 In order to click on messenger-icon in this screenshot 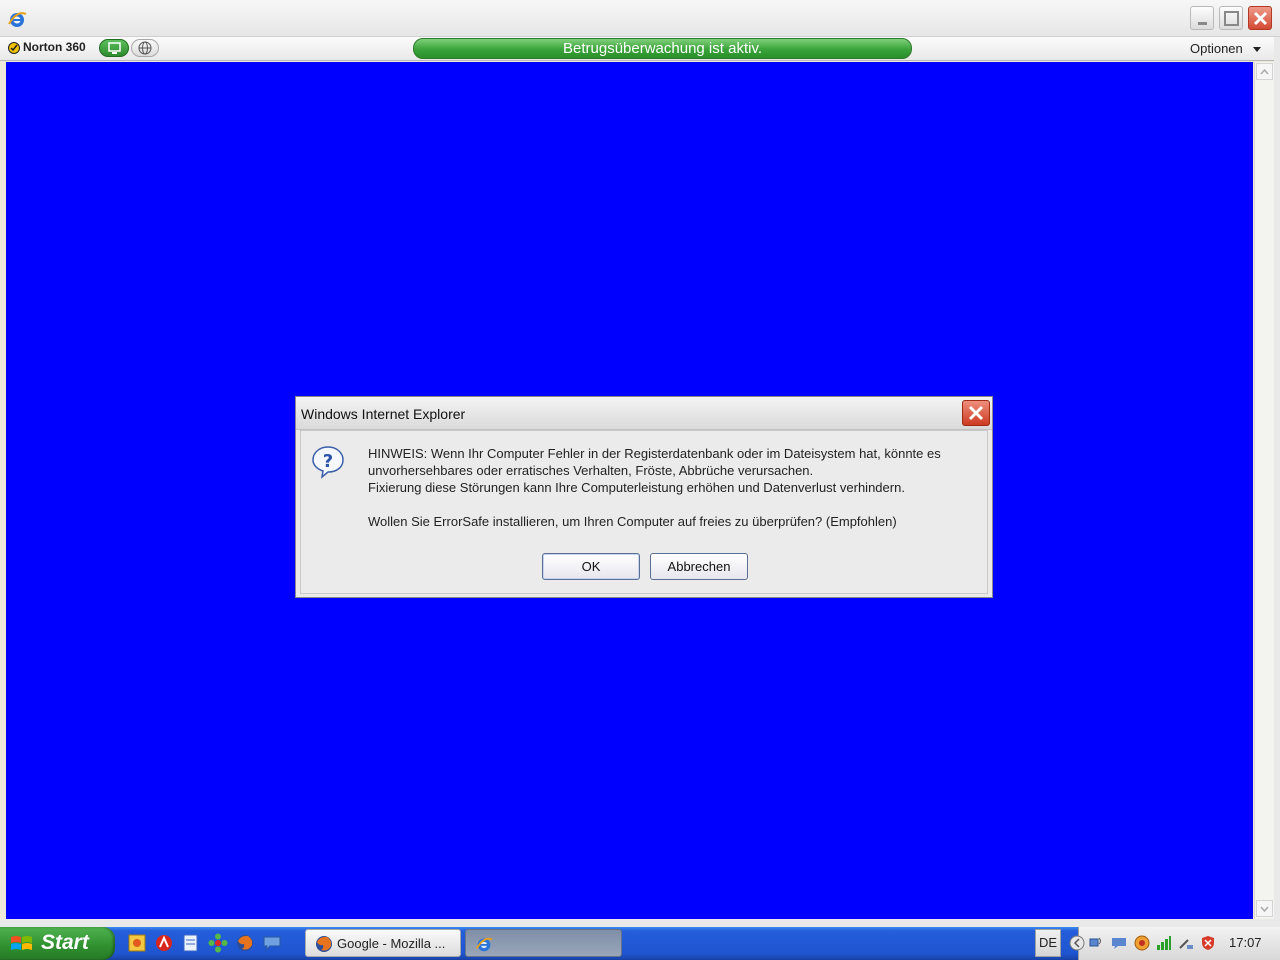, I will do `click(1119, 943)`.